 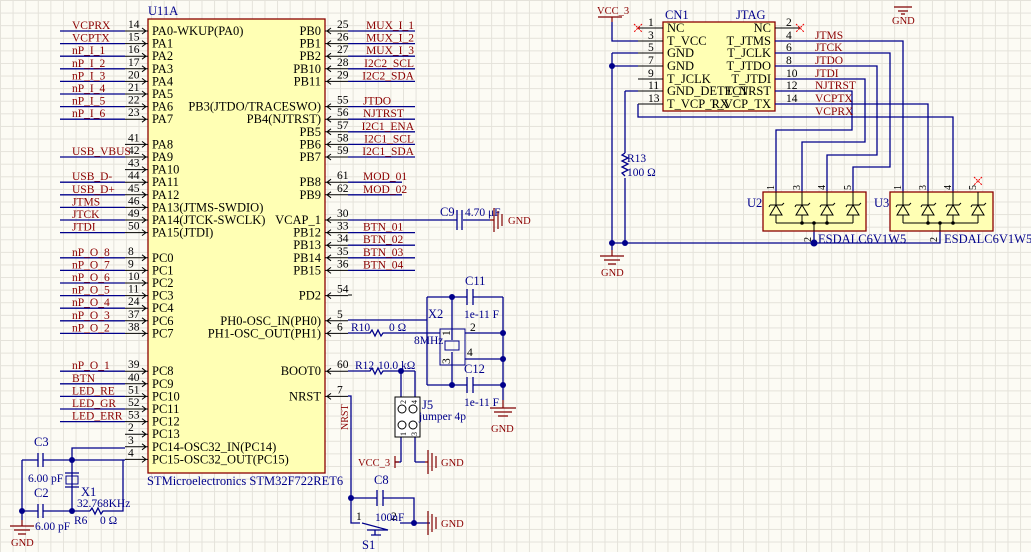 I want to click on net-label: USB_D+, so click(x=93, y=190).